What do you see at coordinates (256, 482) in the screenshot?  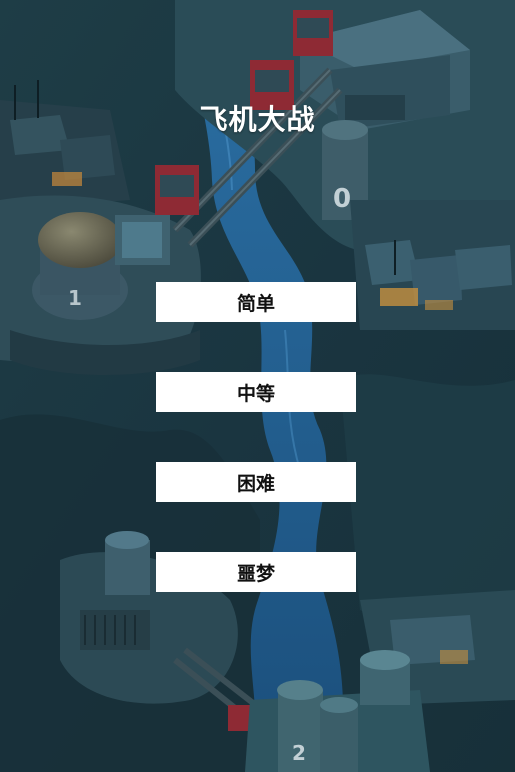 I see `difficulty-hard-button: 困难` at bounding box center [256, 482].